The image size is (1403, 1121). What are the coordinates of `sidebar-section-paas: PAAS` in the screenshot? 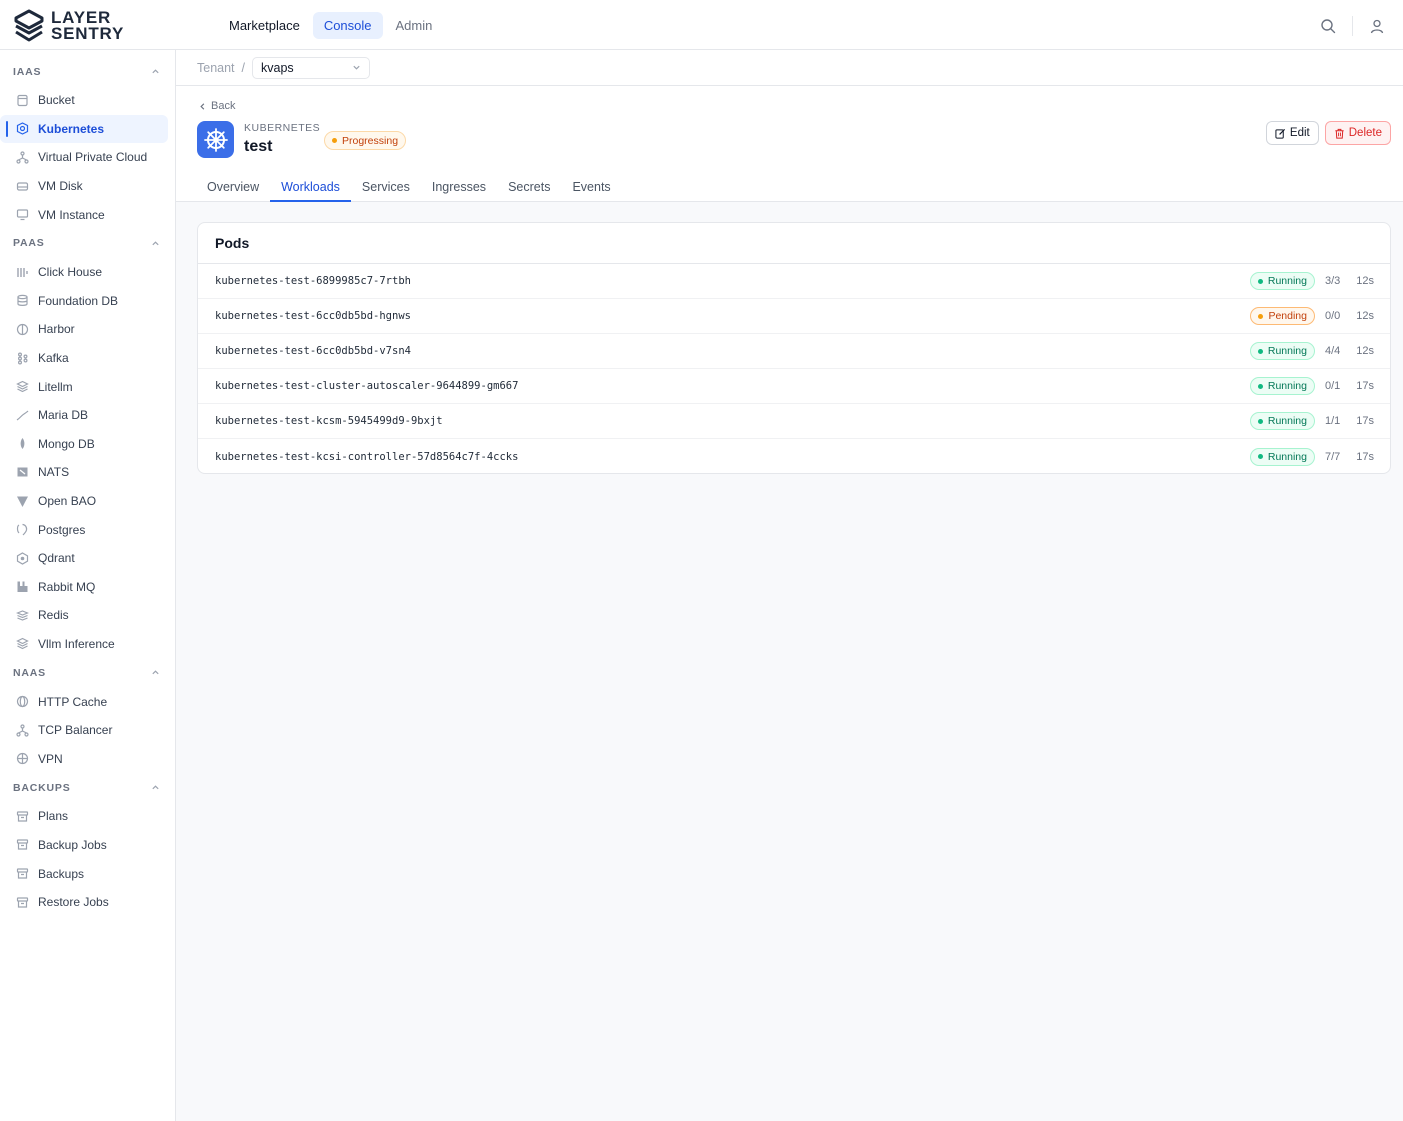 It's located at (87, 243).